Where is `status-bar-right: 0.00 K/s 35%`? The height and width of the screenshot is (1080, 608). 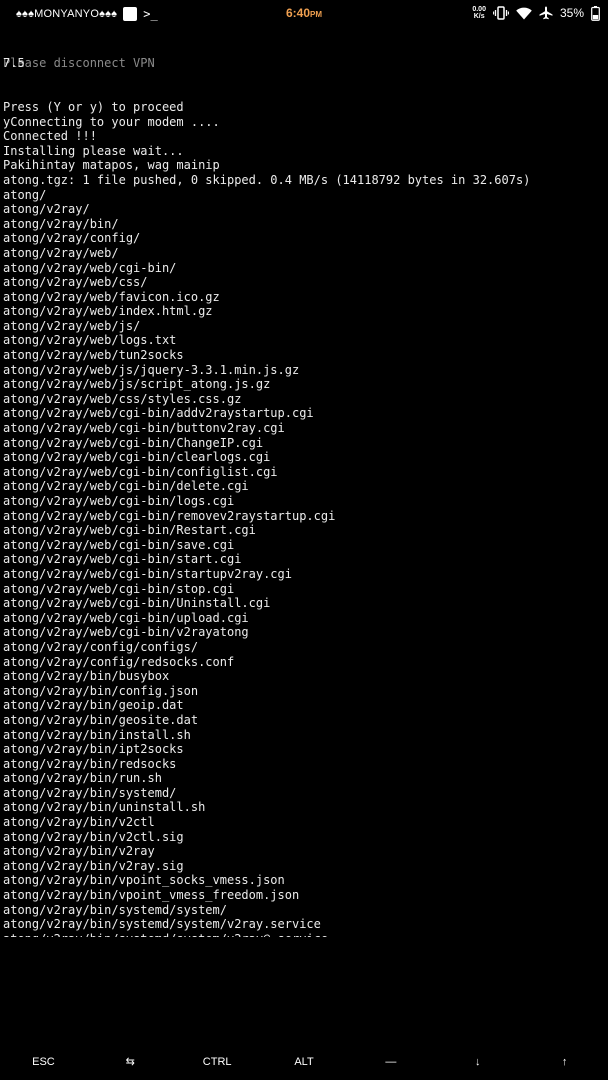 status-bar-right: 0.00 K/s 35% is located at coordinates (536, 13).